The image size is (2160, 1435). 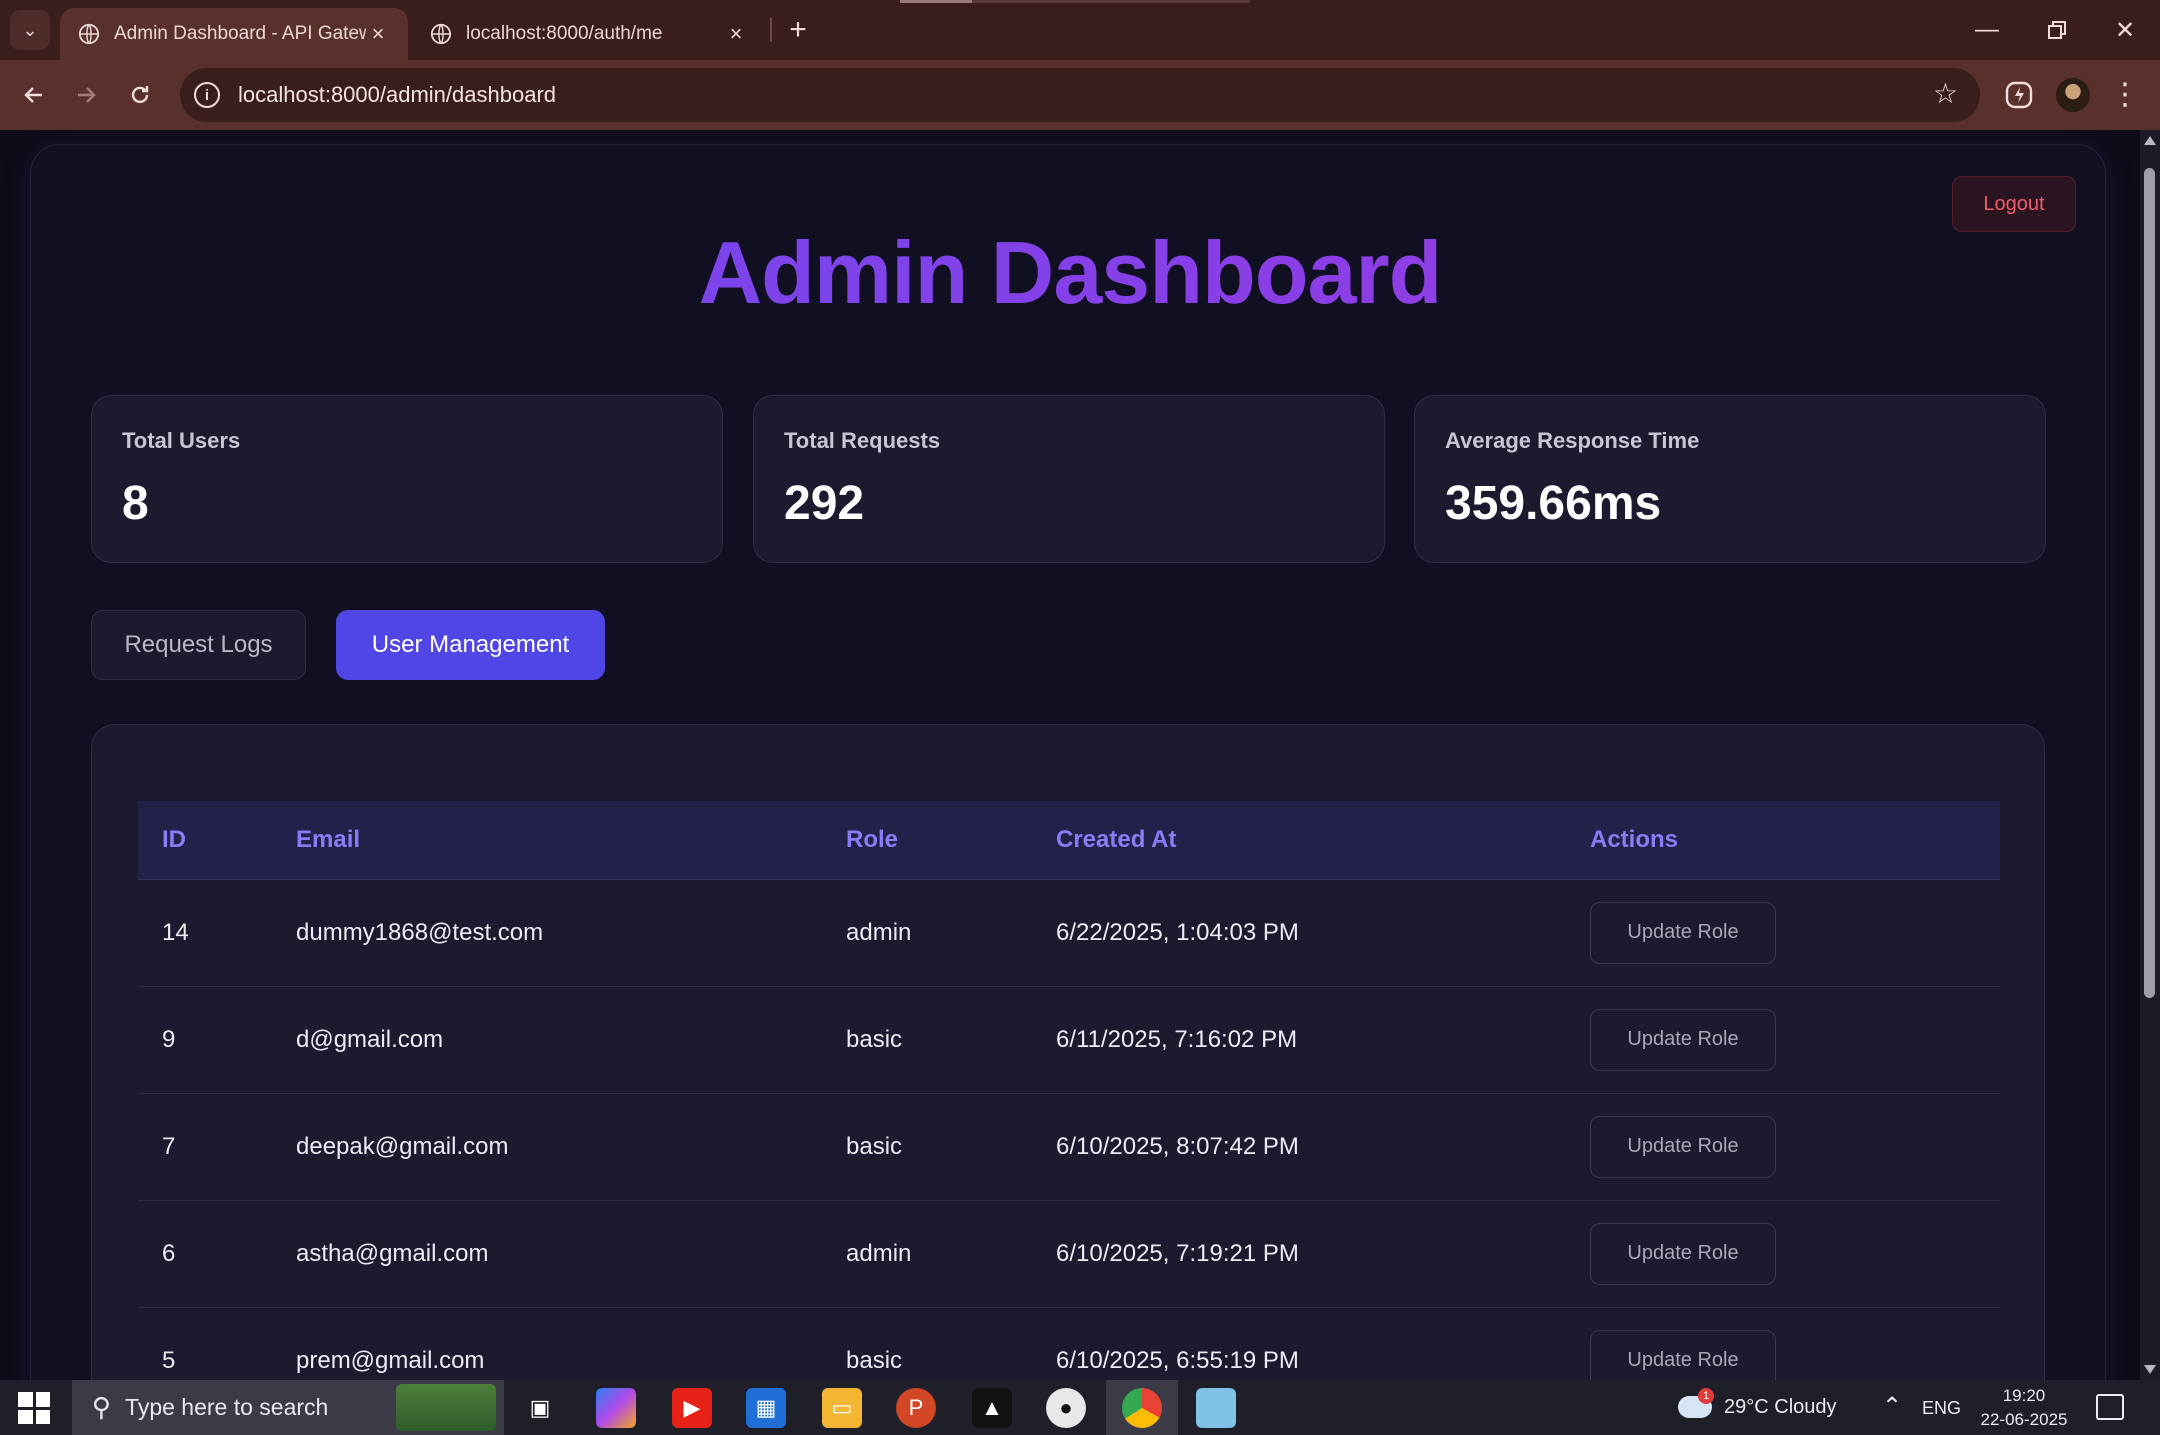 I want to click on scroll-down-icon, so click(x=2150, y=1369).